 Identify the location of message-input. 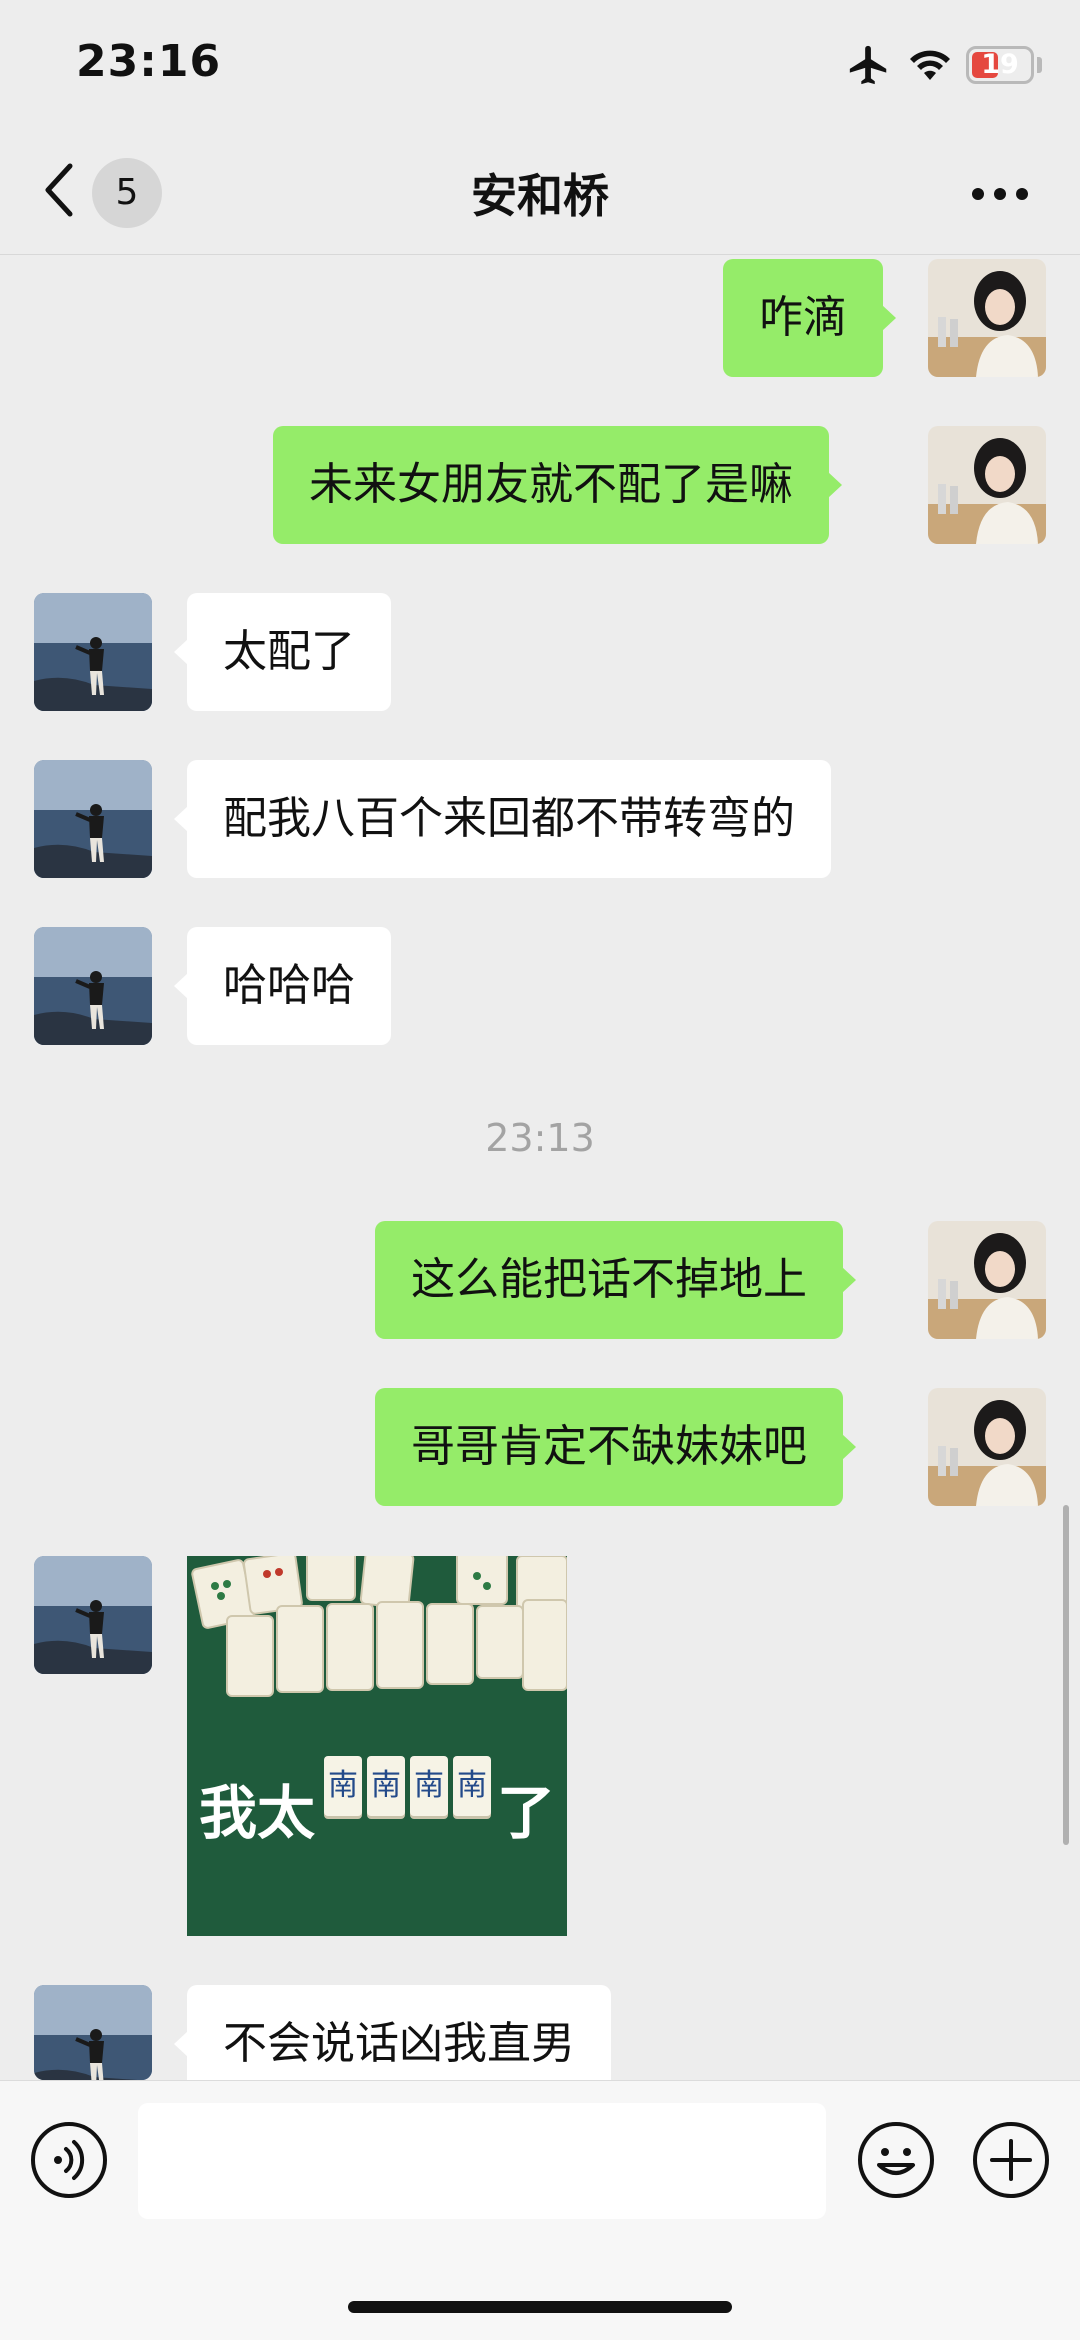
(482, 2161).